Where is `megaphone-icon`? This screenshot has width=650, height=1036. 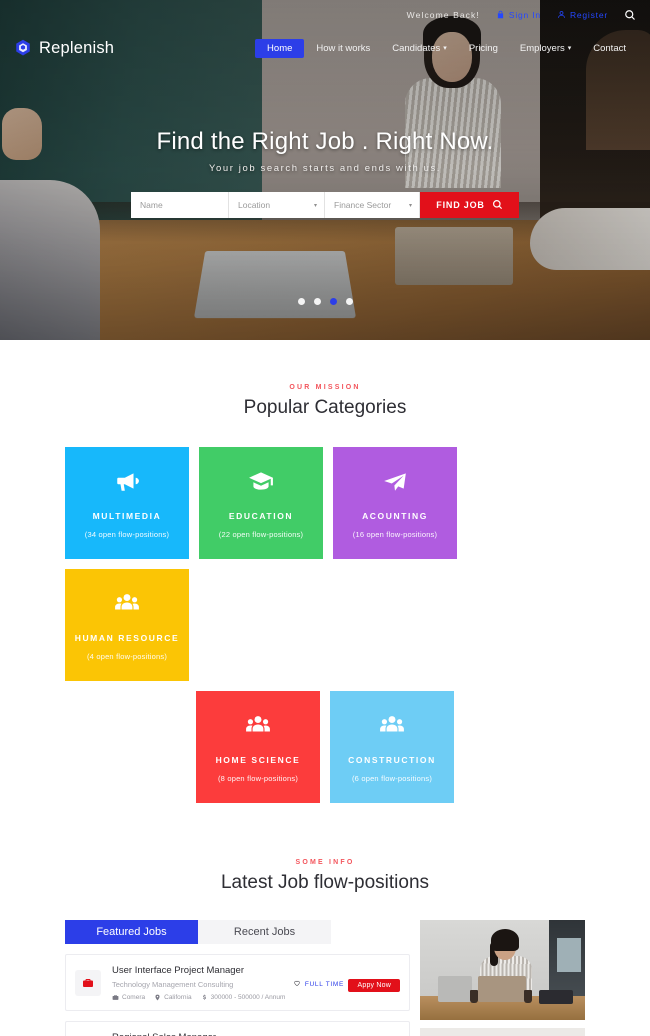 megaphone-icon is located at coordinates (127, 483).